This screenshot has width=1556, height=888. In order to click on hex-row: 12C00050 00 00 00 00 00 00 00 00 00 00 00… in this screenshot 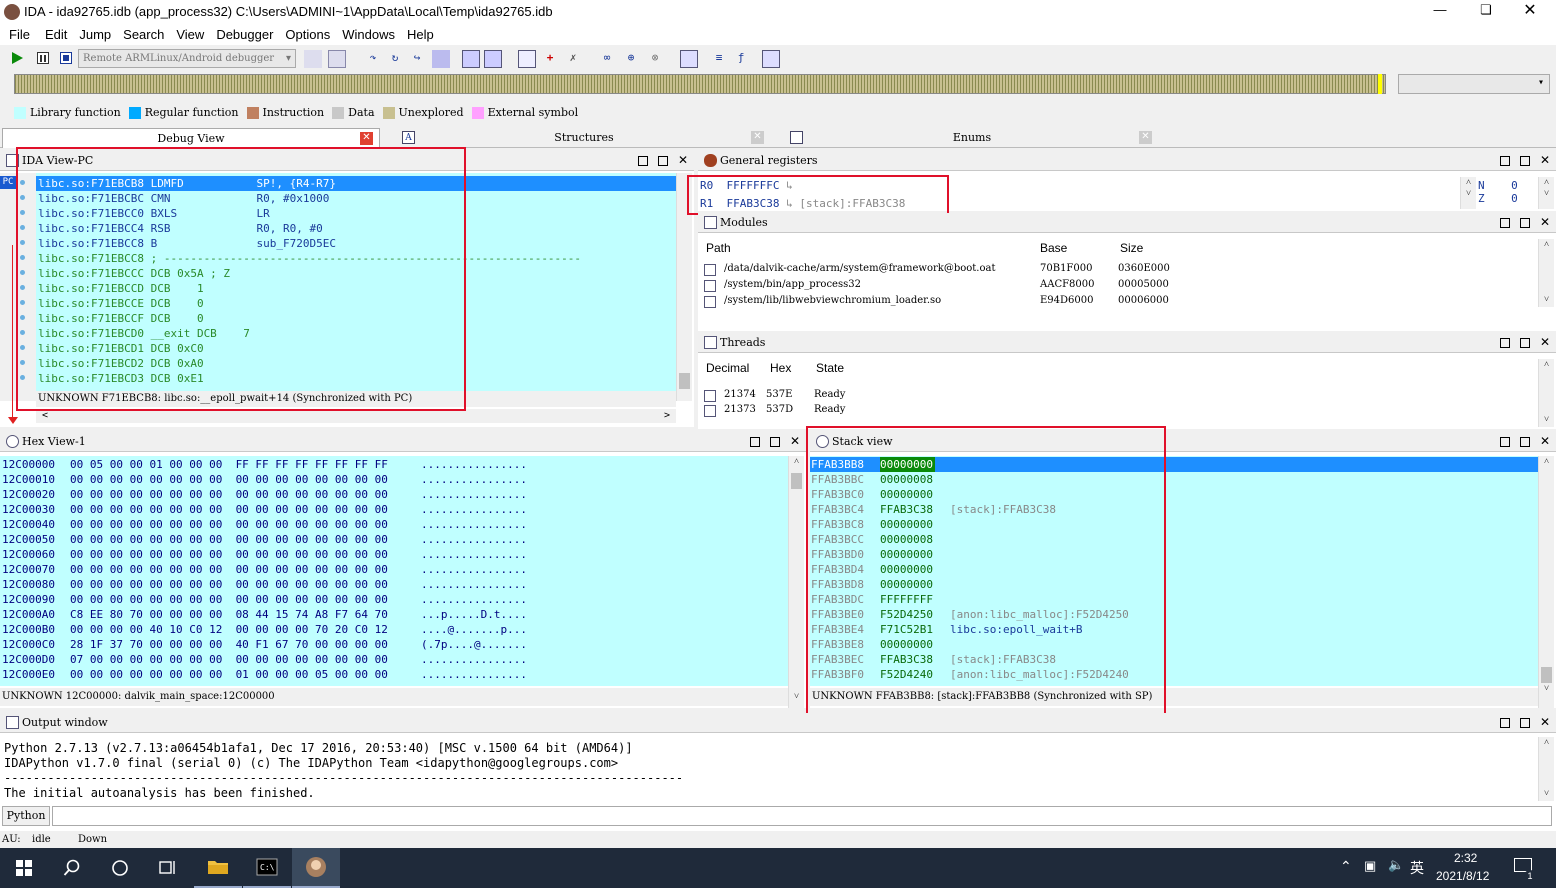, I will do `click(394, 539)`.